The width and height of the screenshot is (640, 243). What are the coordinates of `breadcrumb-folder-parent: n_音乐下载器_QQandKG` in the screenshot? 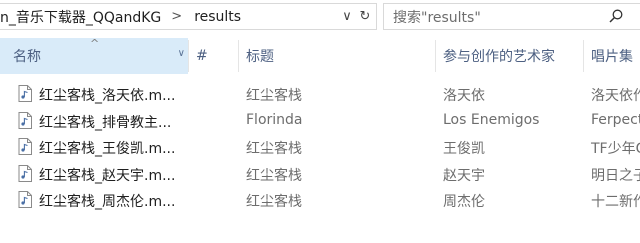 It's located at (80, 17).